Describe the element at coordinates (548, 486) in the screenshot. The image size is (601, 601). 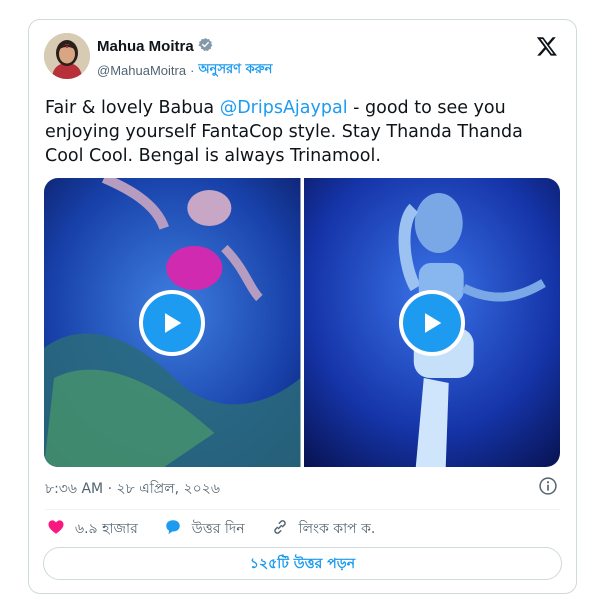
I see `info-icon` at that location.